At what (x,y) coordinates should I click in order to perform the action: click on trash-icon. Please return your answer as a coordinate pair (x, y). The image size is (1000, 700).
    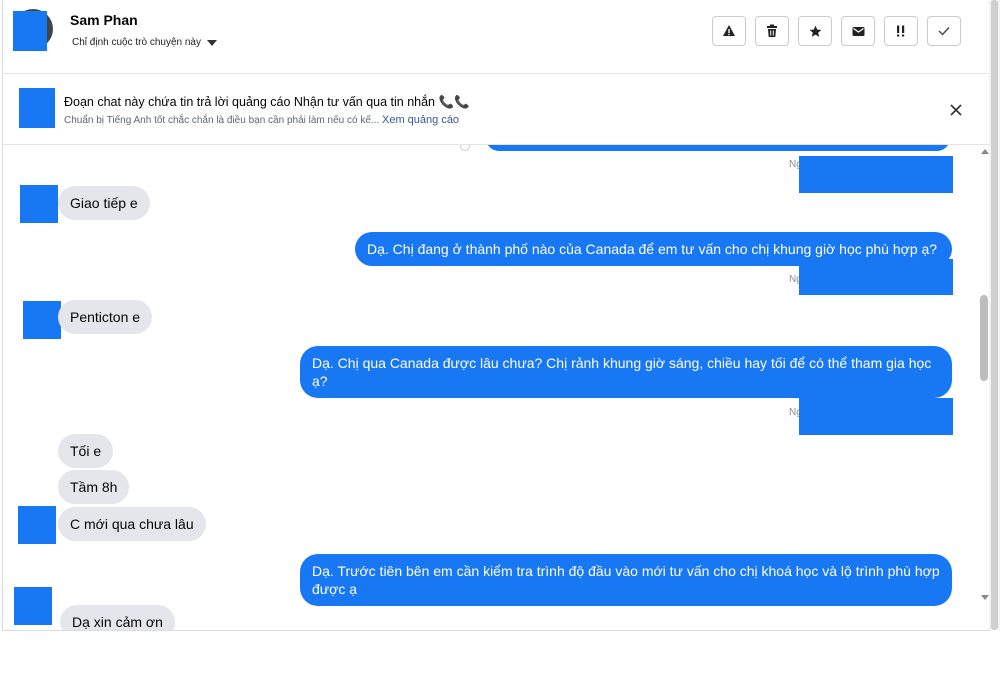
    Looking at the image, I should click on (772, 30).